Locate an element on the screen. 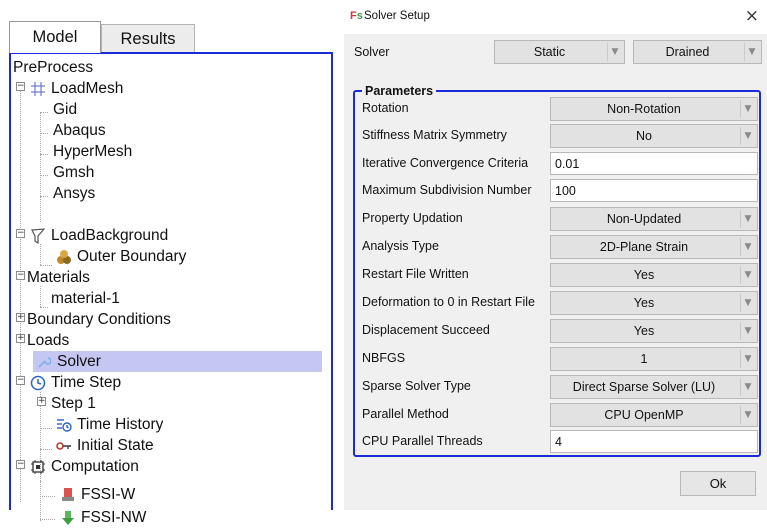  tree-item-hypermesh: HyperMesh is located at coordinates (92, 151).